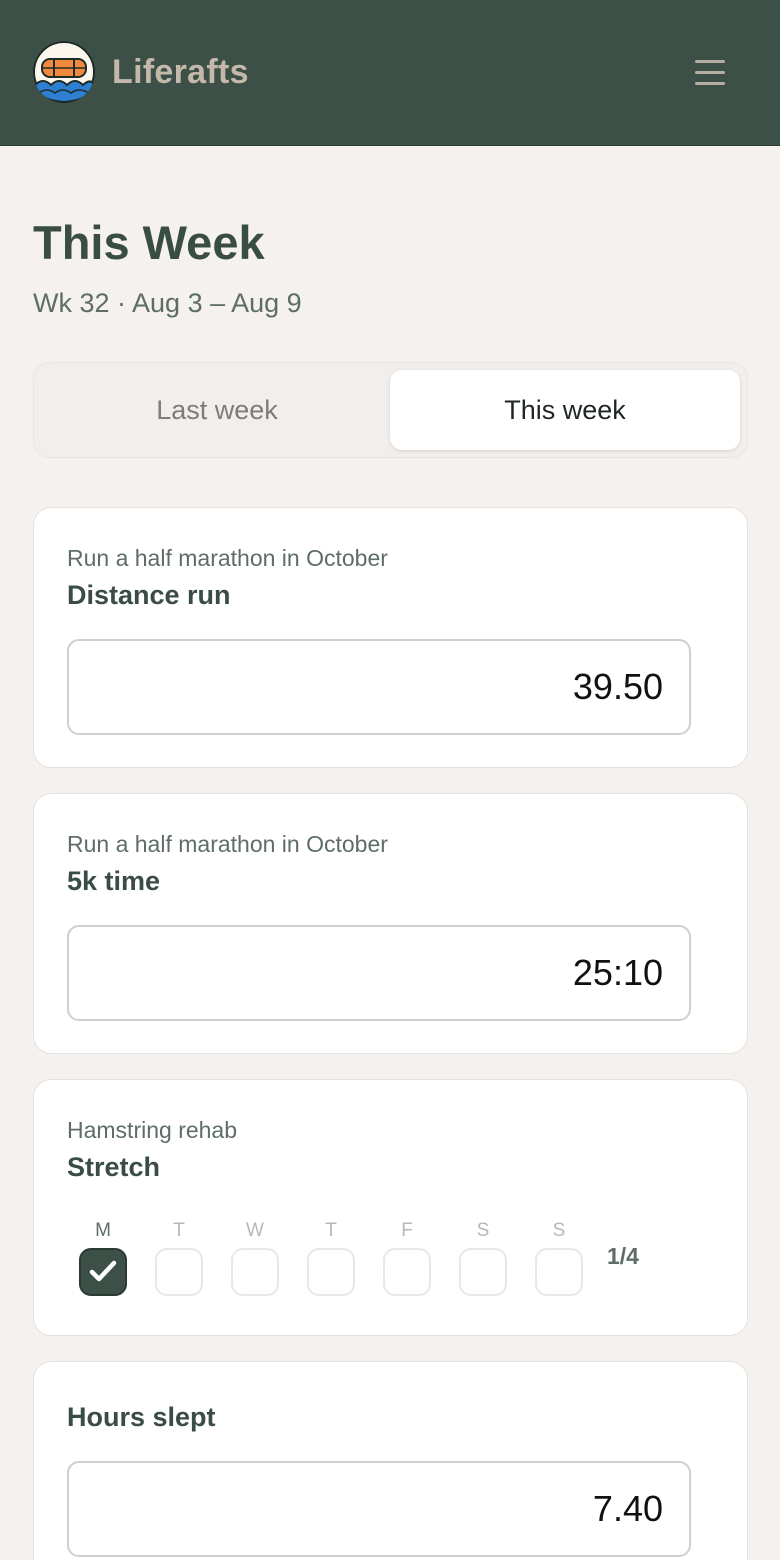 The image size is (780, 1560). Describe the element at coordinates (483, 1272) in the screenshot. I see `day-checkbox-saturday` at that location.